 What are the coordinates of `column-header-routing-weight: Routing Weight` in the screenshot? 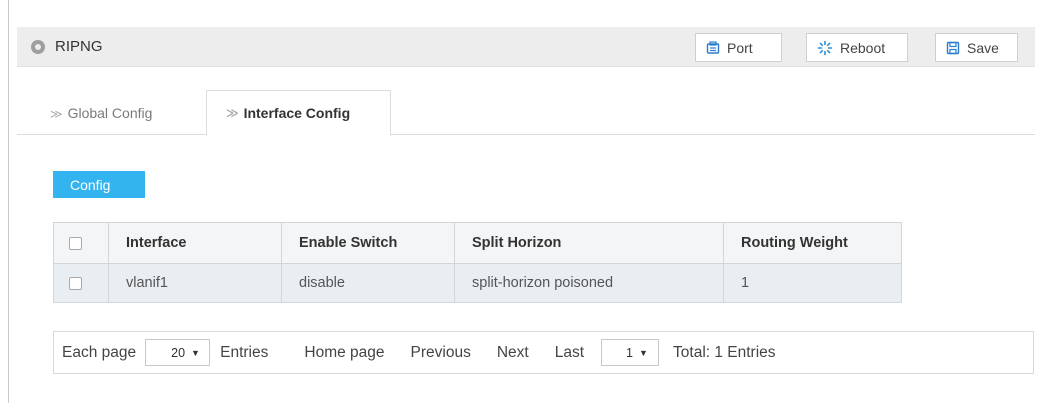 It's located at (812, 243).